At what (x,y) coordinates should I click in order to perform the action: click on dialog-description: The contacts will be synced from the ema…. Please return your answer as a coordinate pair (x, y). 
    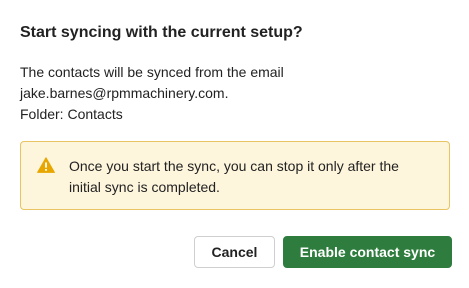
    Looking at the image, I should click on (152, 93).